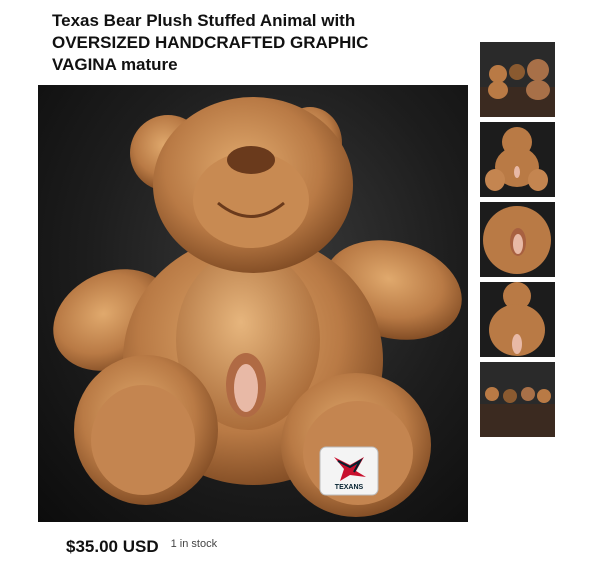  Describe the element at coordinates (349, 487) in the screenshot. I see `svg-text: TEXANS` at that location.